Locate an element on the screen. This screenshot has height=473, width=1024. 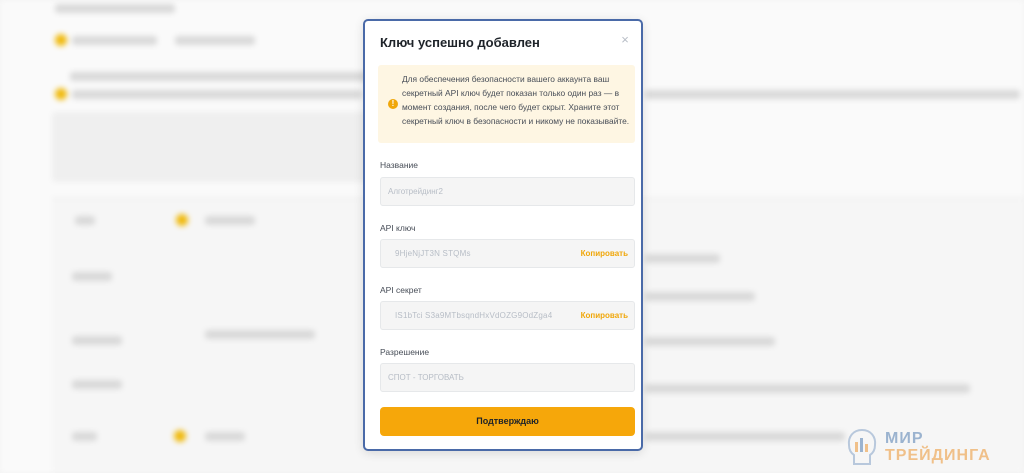
bg-info-panel is located at coordinates (217, 147).